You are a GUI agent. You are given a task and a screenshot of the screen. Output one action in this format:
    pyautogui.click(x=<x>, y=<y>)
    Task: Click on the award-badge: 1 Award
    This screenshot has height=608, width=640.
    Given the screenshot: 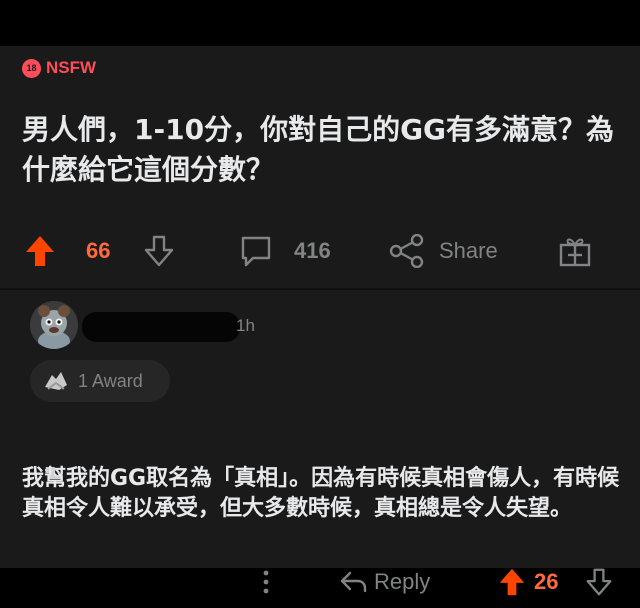 What is the action you would take?
    pyautogui.click(x=100, y=381)
    